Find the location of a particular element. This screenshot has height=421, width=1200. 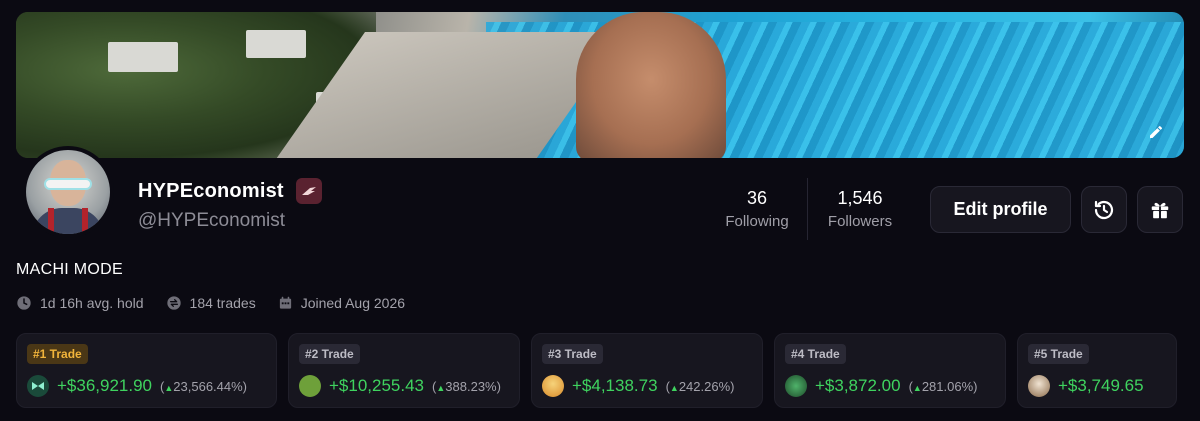

history-icon is located at coordinates (1104, 209).